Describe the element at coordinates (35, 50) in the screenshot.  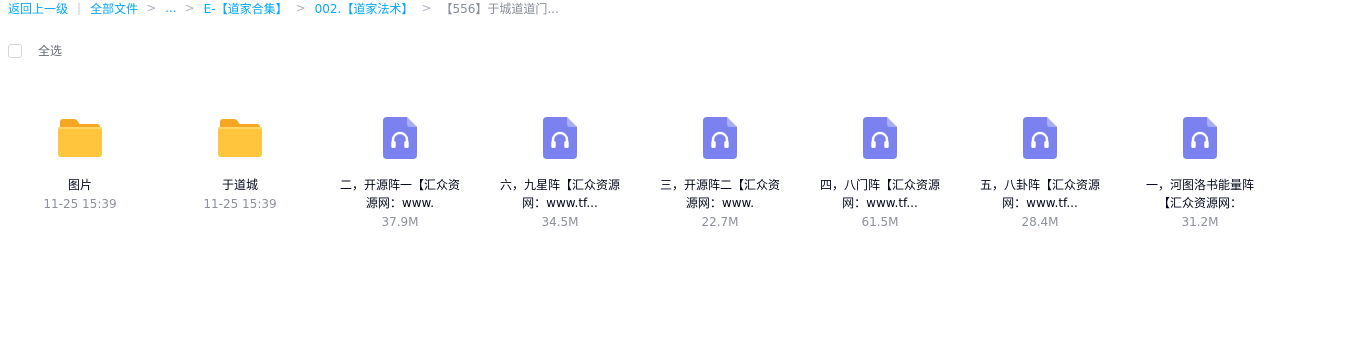
I see `select-all: 全选` at that location.